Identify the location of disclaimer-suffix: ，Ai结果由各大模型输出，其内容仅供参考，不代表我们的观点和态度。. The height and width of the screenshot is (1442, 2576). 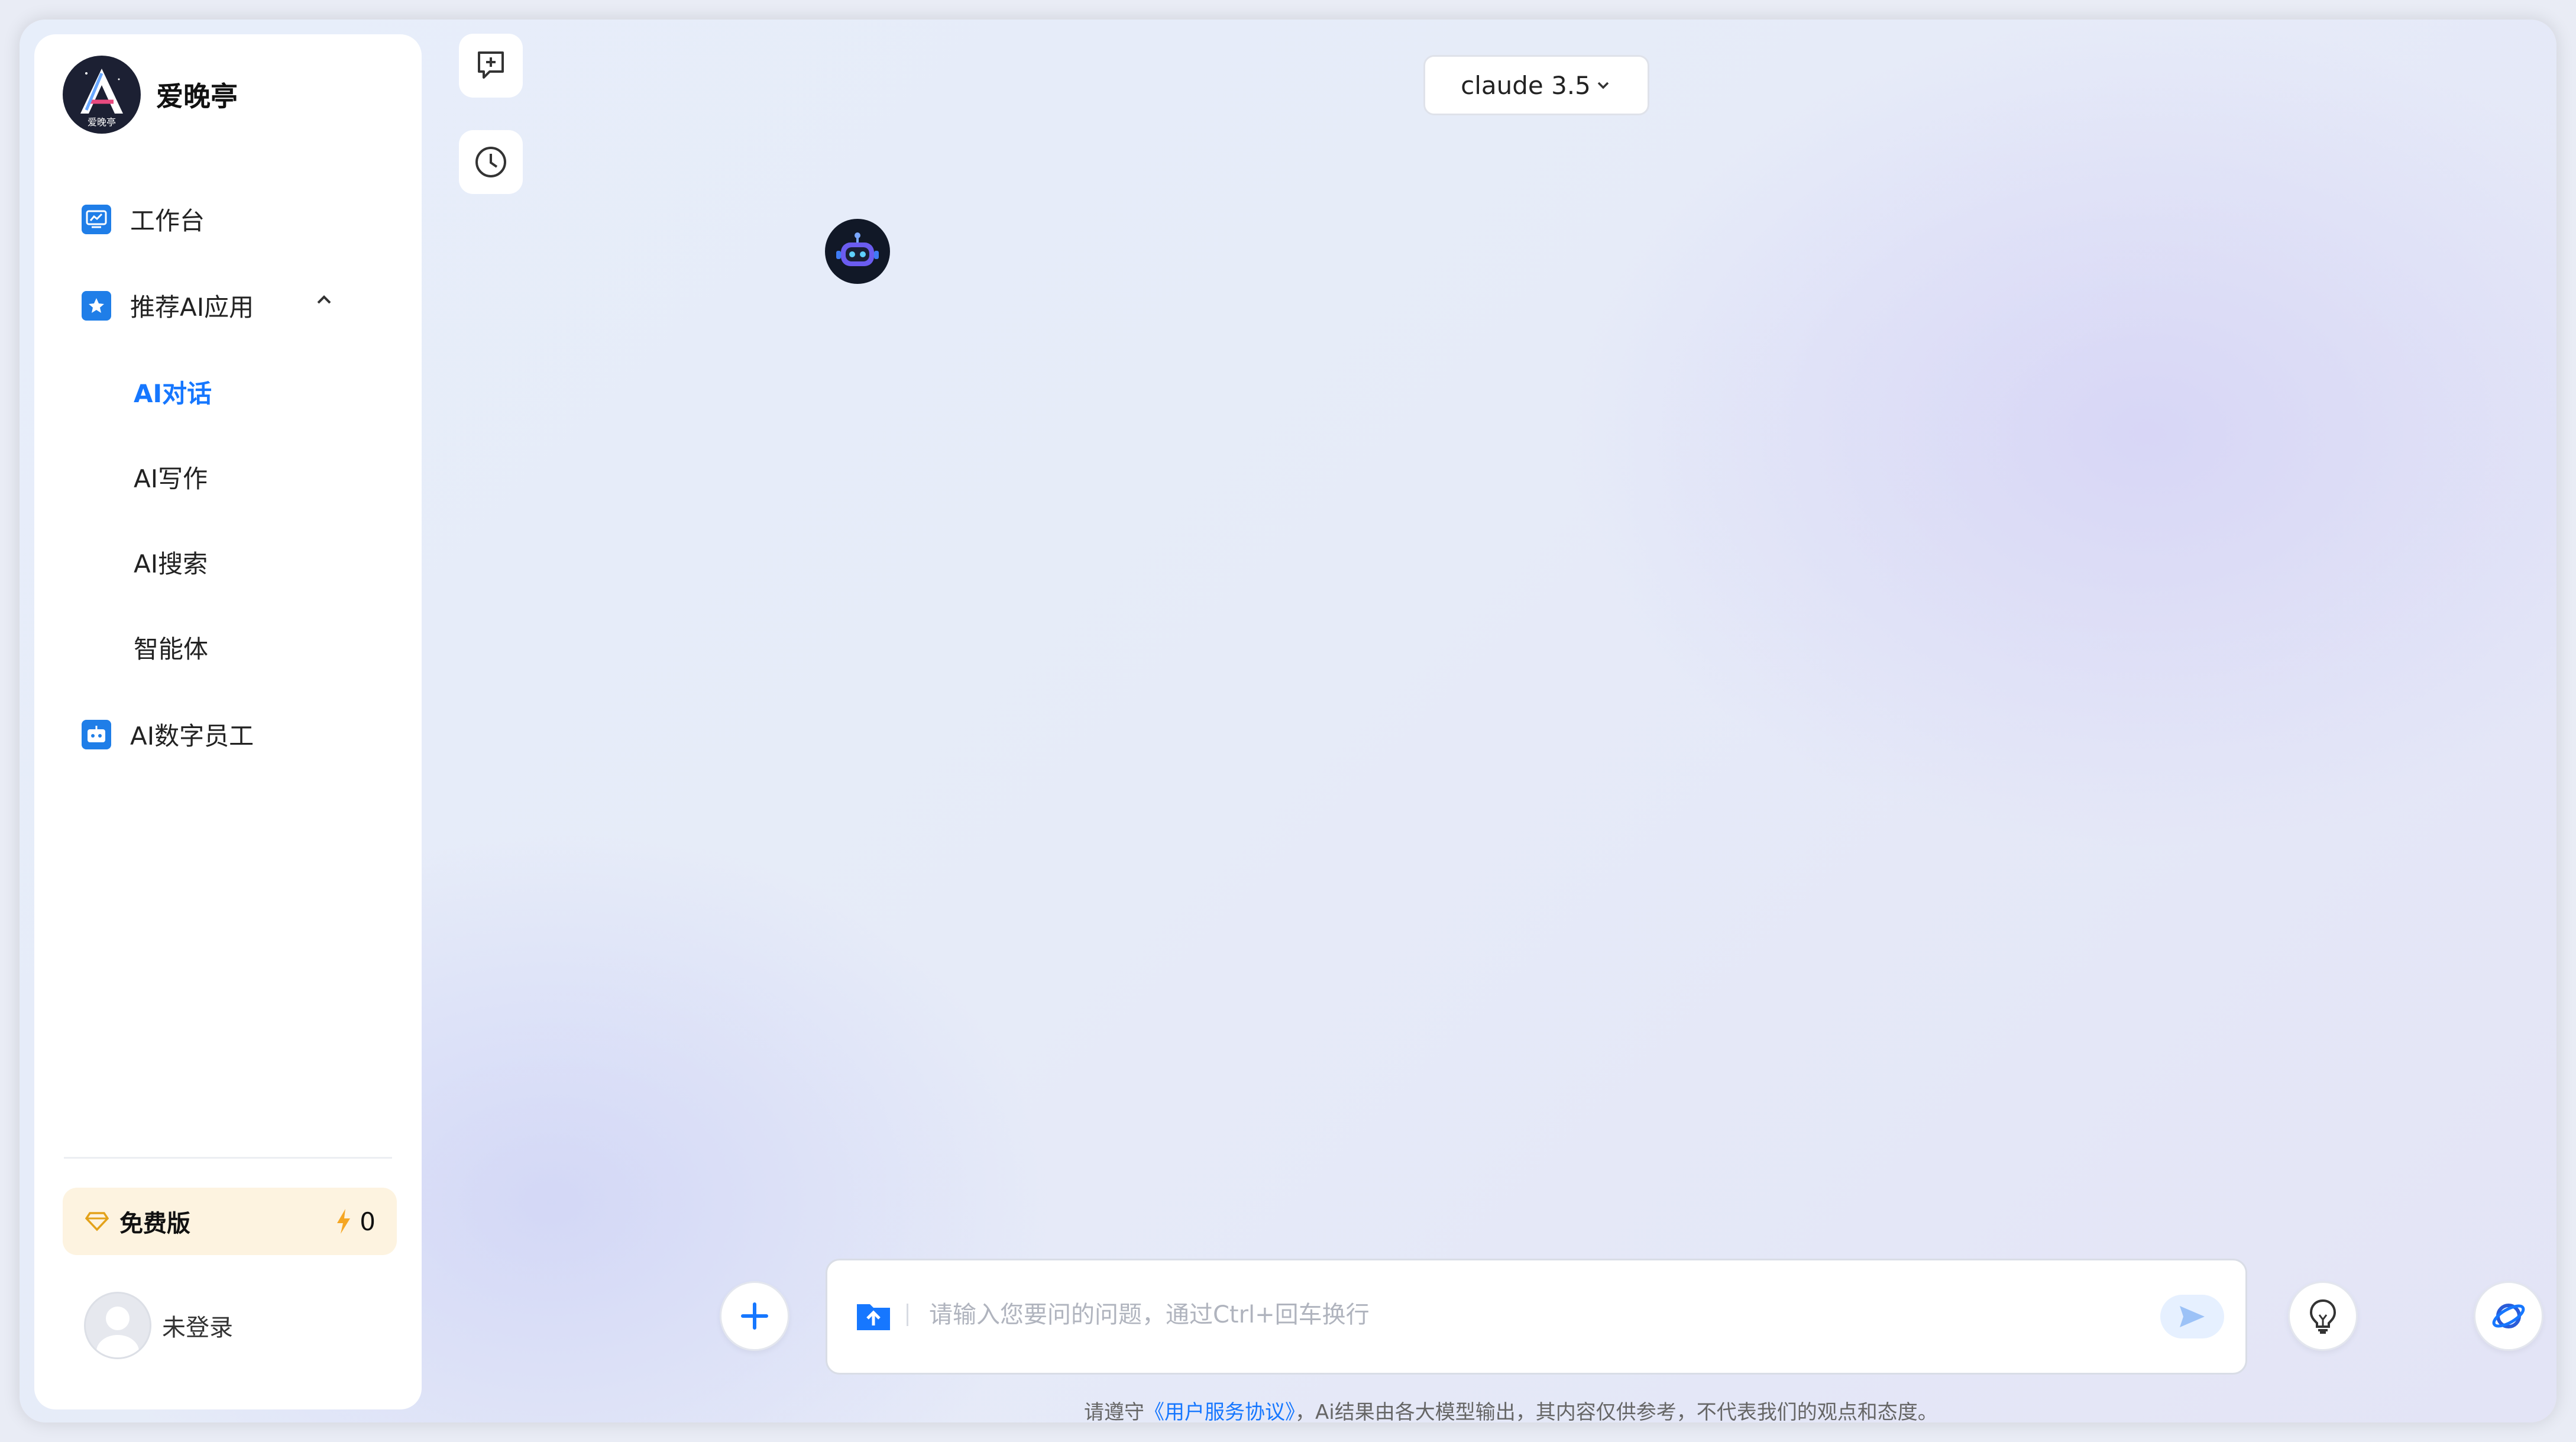
(1617, 1411).